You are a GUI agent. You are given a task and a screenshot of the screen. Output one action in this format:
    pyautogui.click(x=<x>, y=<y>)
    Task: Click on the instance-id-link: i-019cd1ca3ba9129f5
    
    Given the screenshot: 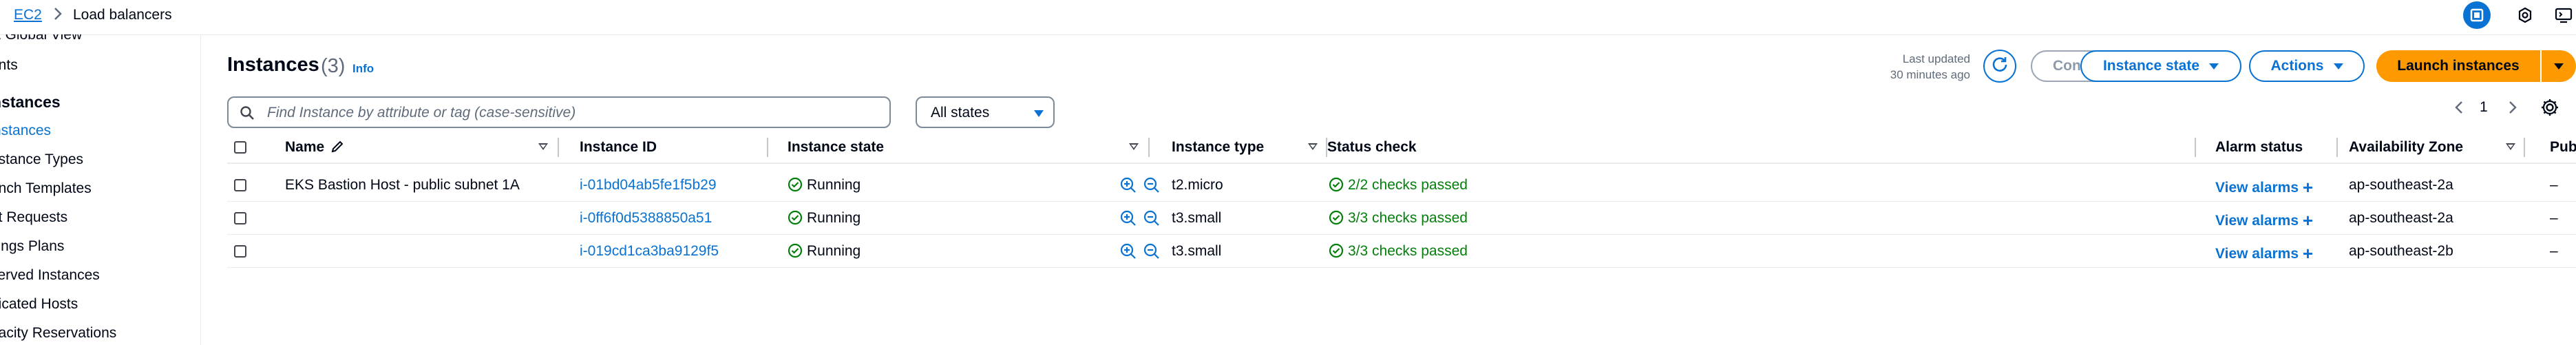 What is the action you would take?
    pyautogui.click(x=650, y=251)
    